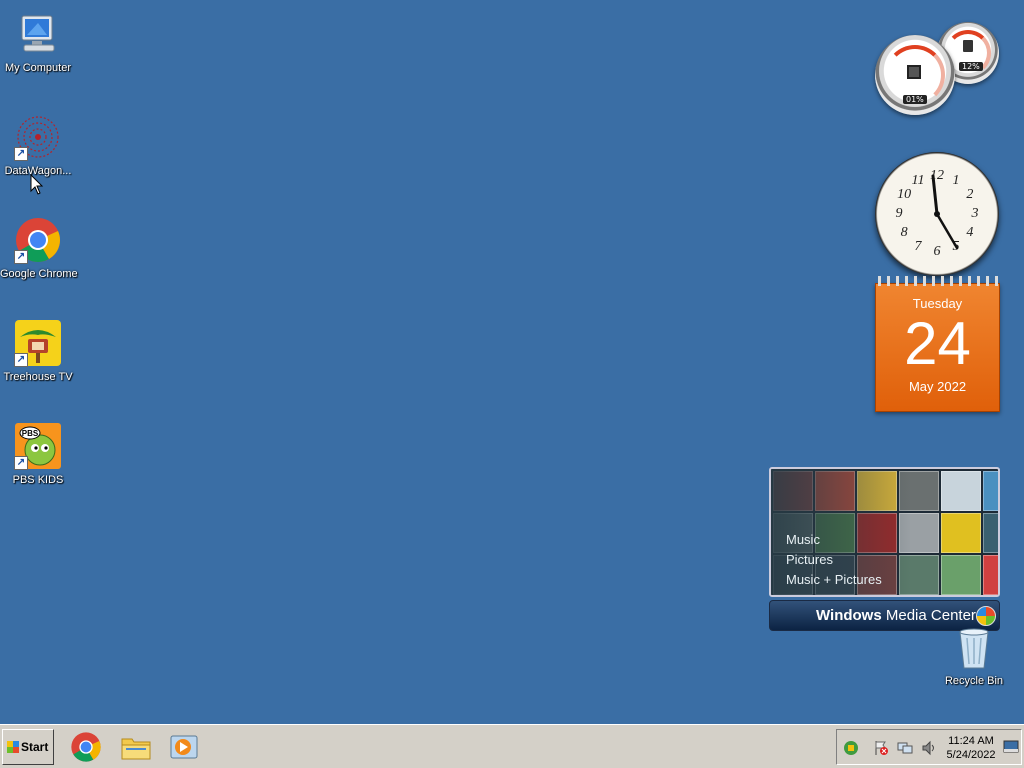 This screenshot has width=1024, height=768. Describe the element at coordinates (971, 66) in the screenshot. I see `memory-usage-readout: 12%` at that location.